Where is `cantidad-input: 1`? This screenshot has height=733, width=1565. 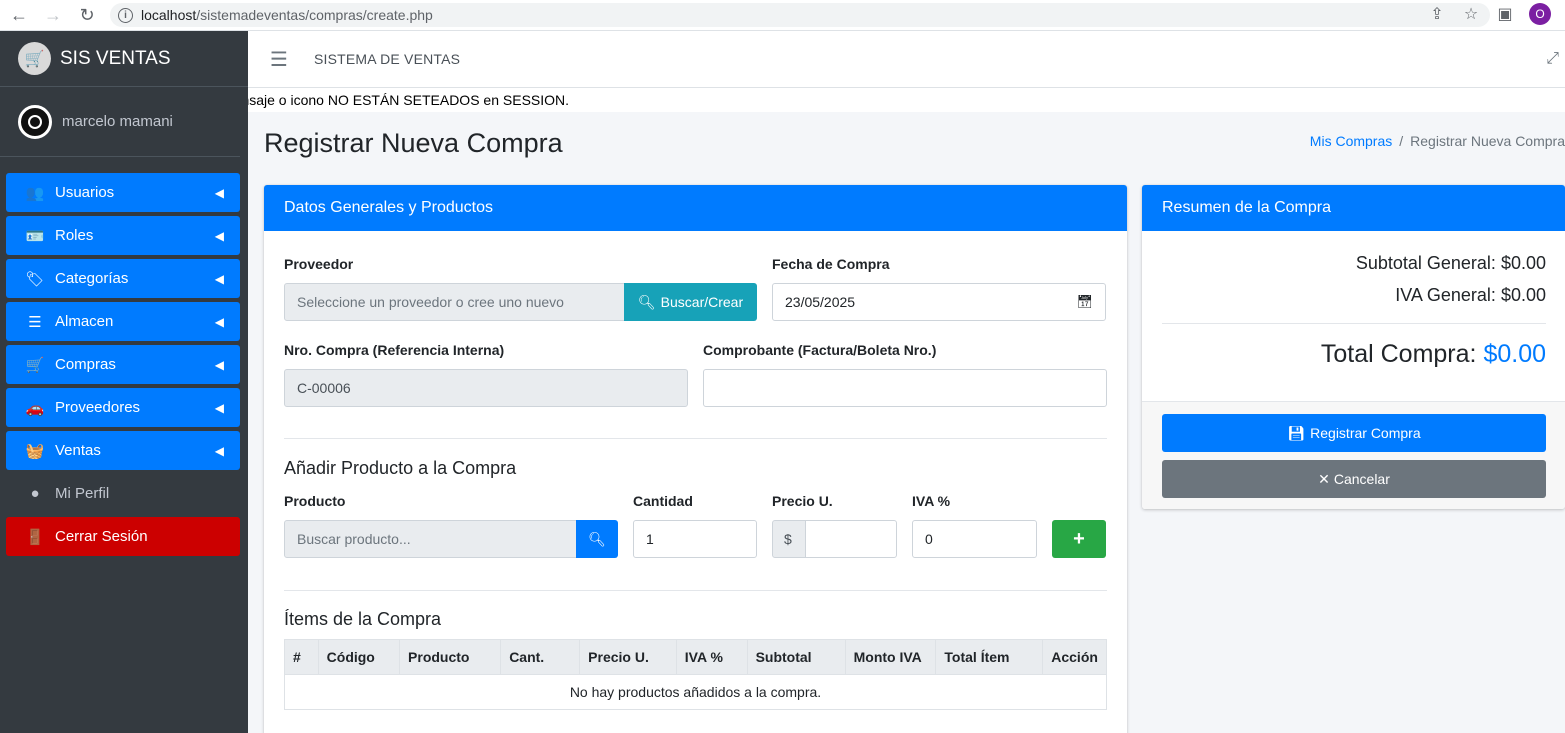
cantidad-input: 1 is located at coordinates (695, 539).